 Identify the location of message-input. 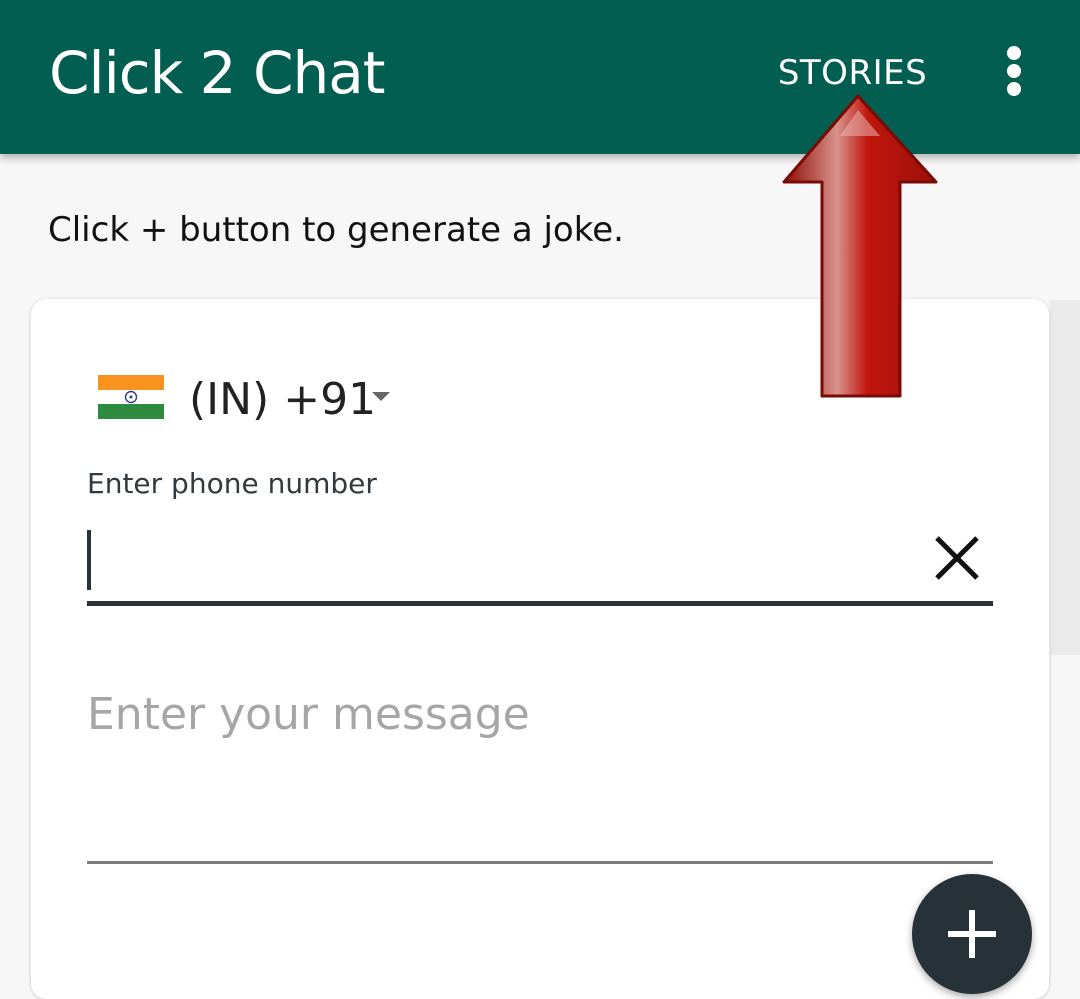
(540, 714).